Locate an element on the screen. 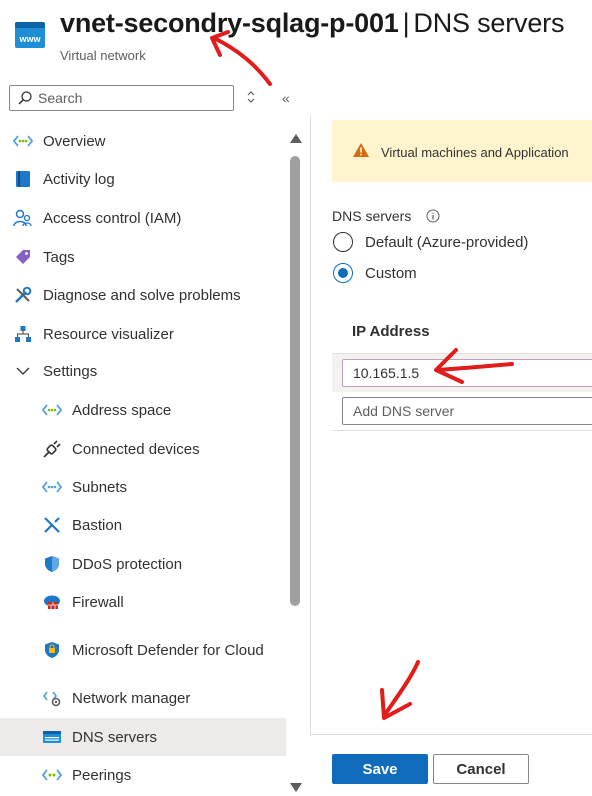 The image size is (592, 796). search-icon is located at coordinates (25, 98).